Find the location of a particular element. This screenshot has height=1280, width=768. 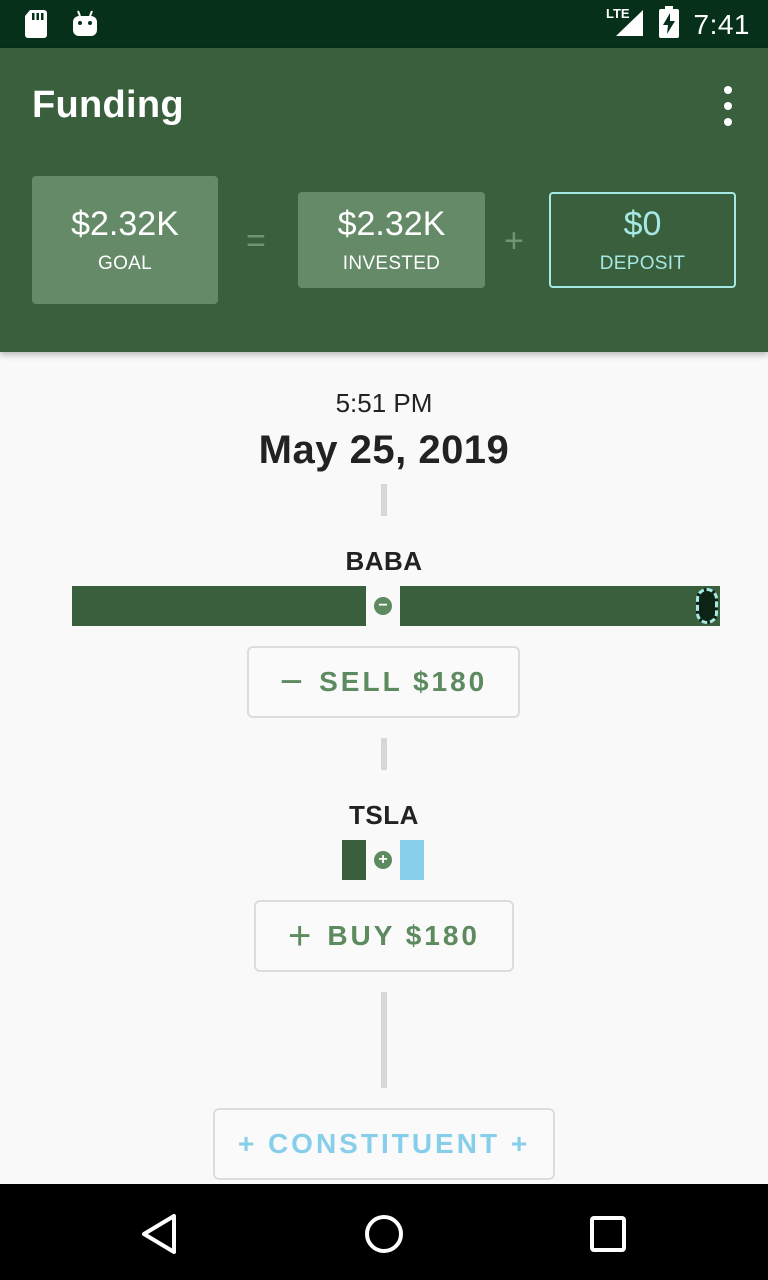

svg-text: LTE is located at coordinates (618, 13).